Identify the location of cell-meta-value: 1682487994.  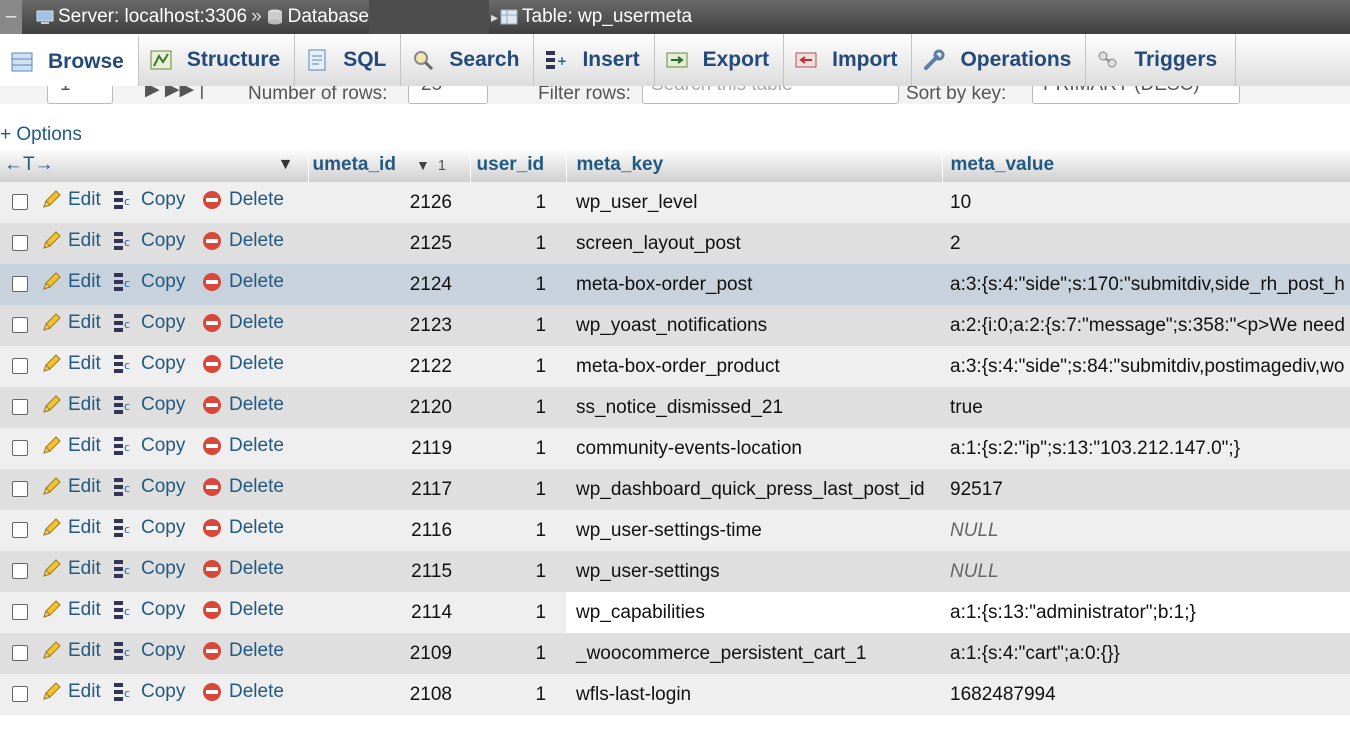
(1146, 694).